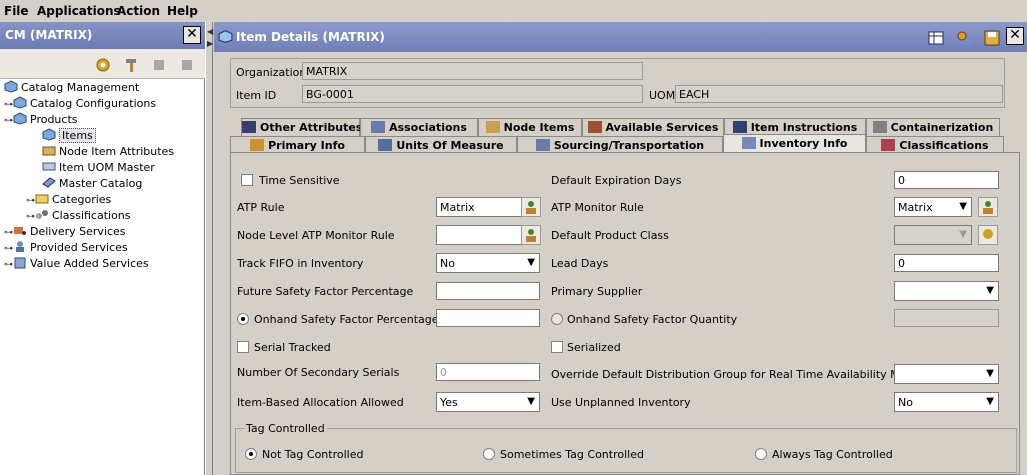 Image resolution: width=1027 pixels, height=475 pixels. Describe the element at coordinates (49, 151) in the screenshot. I see `boxes-icon` at that location.